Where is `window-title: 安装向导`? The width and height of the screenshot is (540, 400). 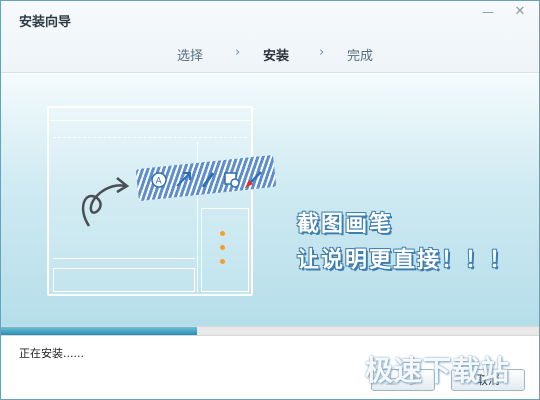 window-title: 安装向导 is located at coordinates (45, 22).